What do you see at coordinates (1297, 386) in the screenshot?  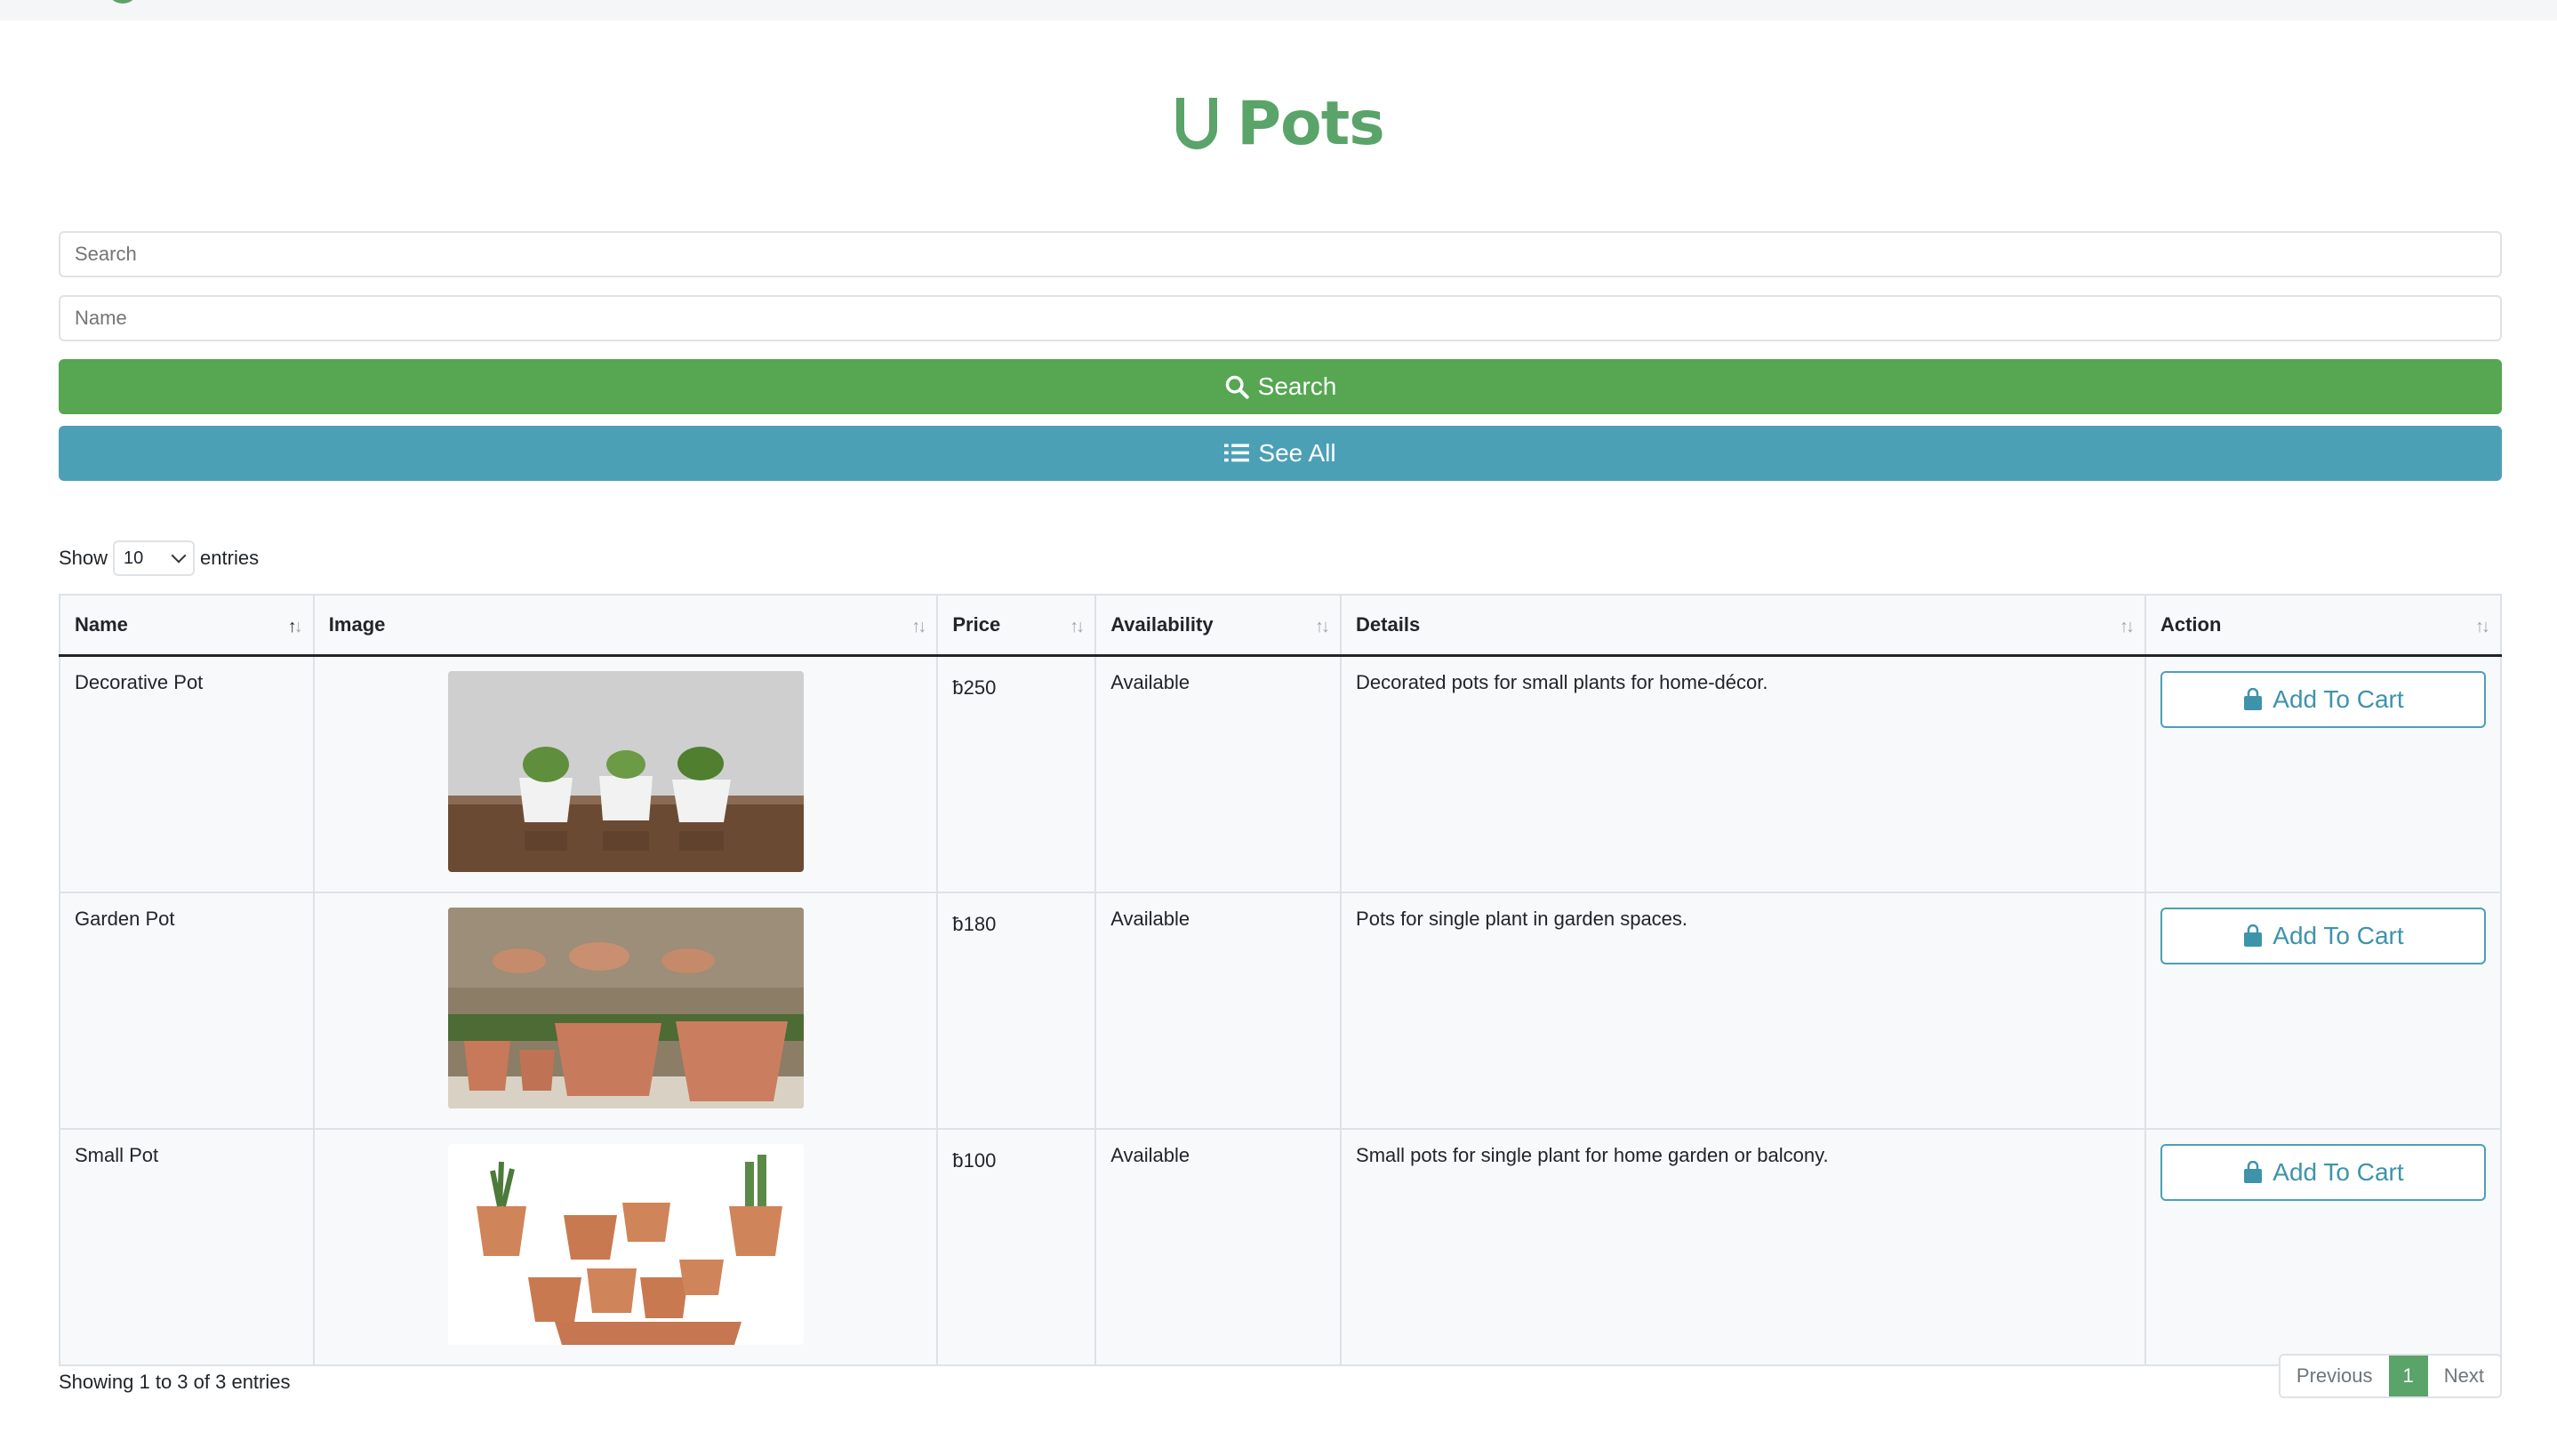 I see `search-button-label: Search` at bounding box center [1297, 386].